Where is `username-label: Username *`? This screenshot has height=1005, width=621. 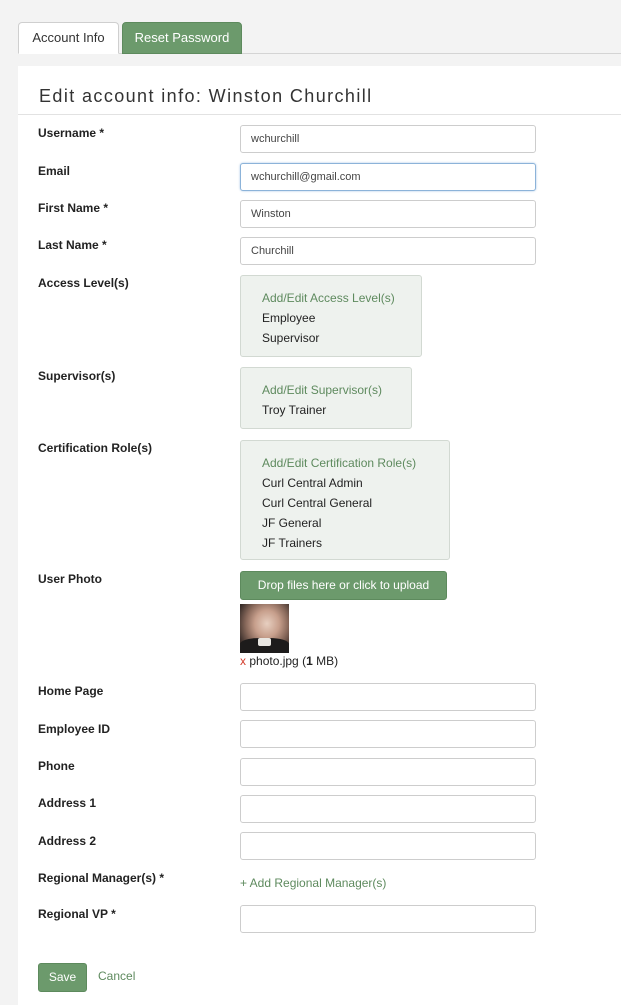 username-label: Username * is located at coordinates (71, 133).